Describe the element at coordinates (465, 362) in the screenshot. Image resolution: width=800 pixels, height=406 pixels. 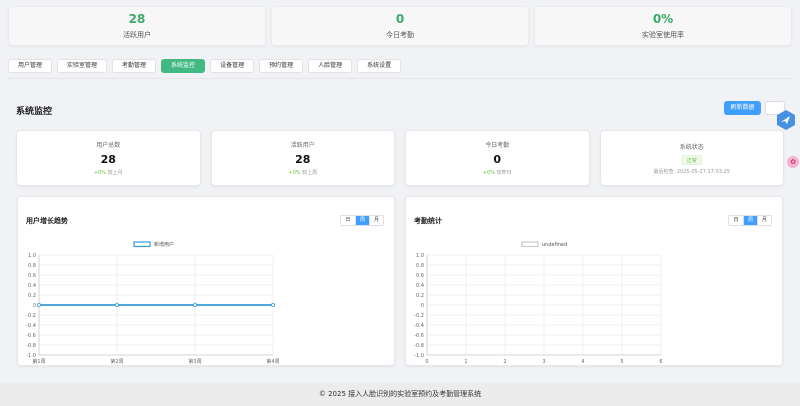
I see `x-tick-label: 1` at that location.